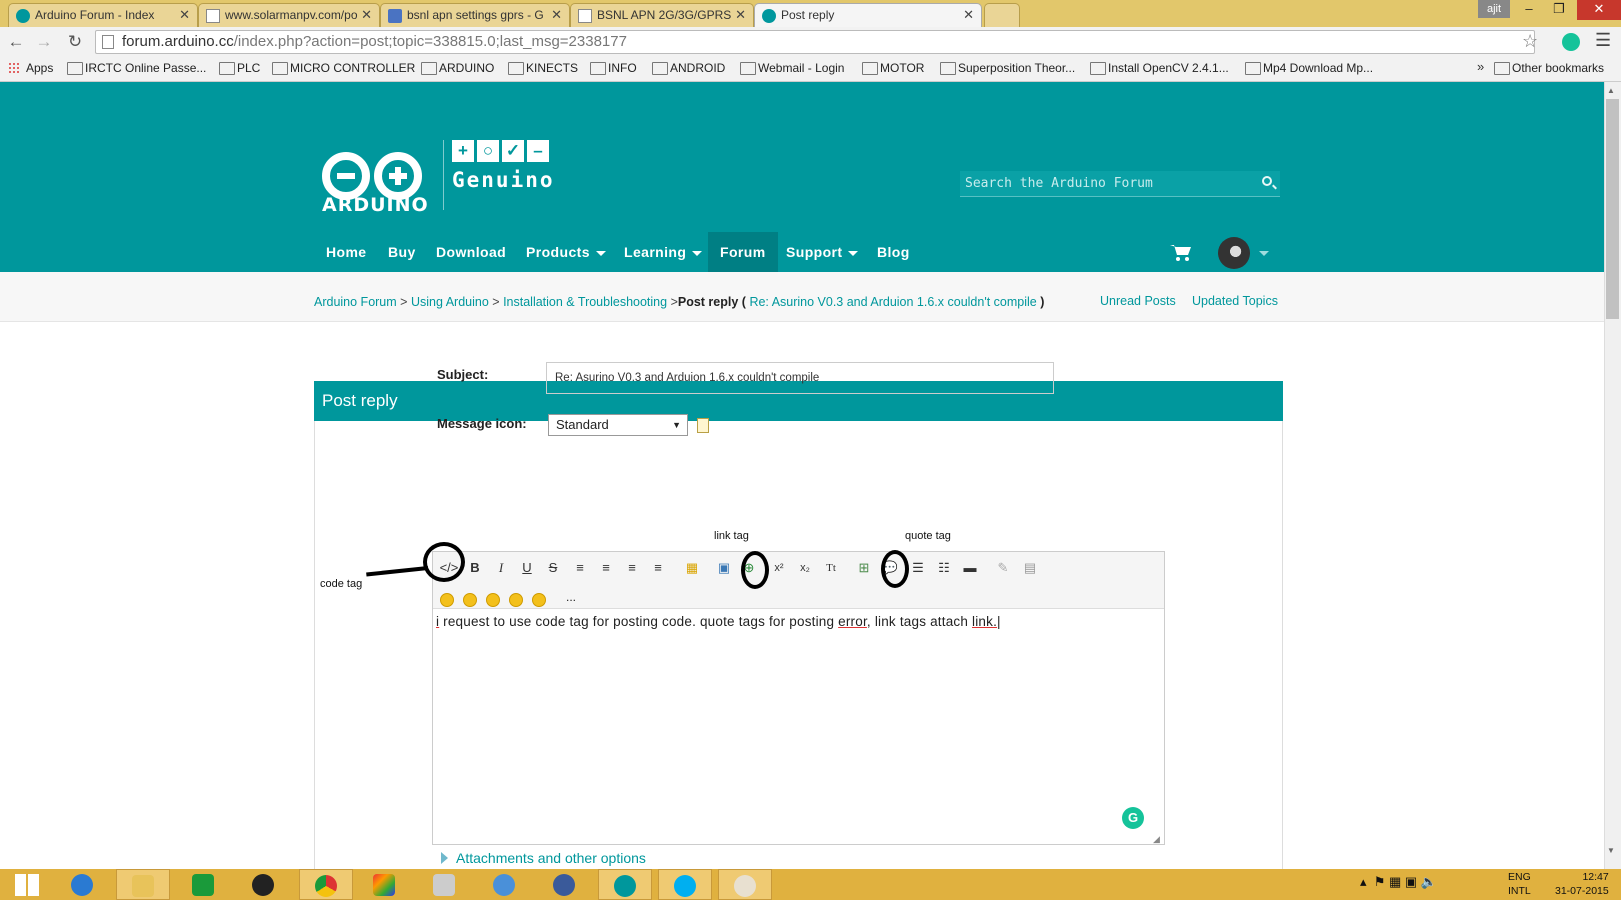 This screenshot has width=1621, height=900. I want to click on nav-forum: Forum, so click(743, 252).